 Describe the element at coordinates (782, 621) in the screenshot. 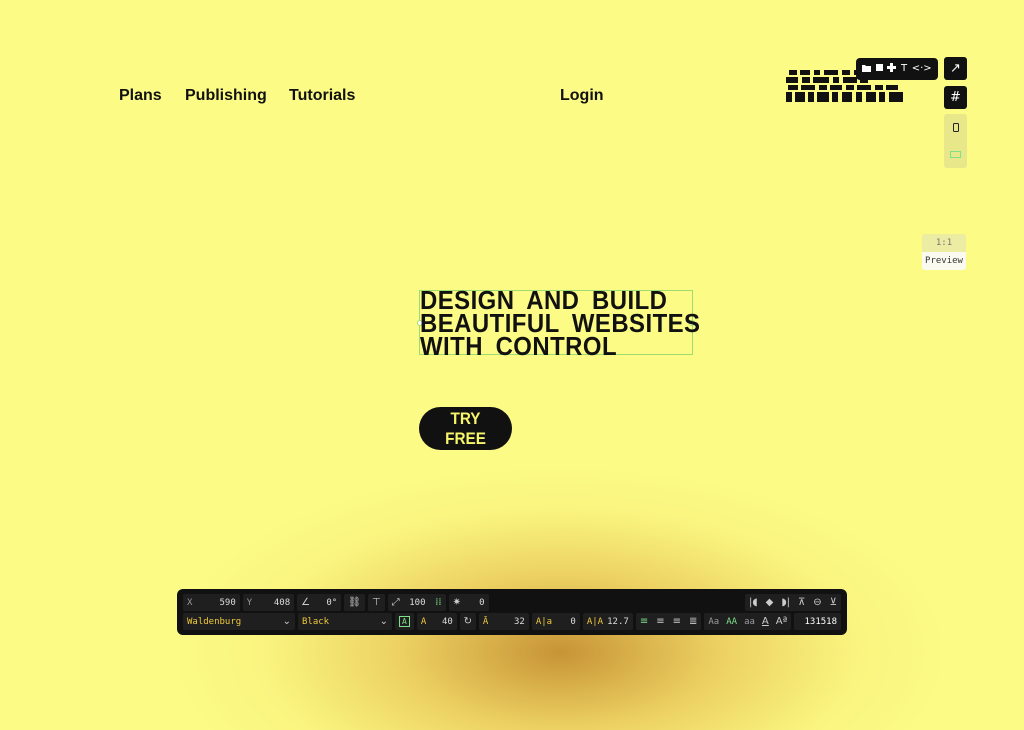

I see `superscript-icon: Aª` at that location.